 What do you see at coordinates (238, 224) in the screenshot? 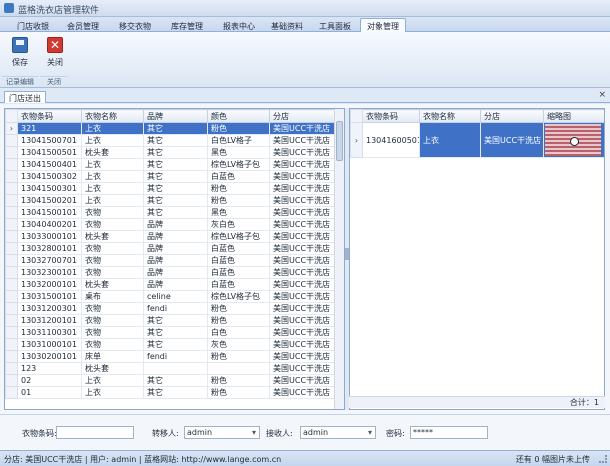
I see `table-cell: 灰白色` at bounding box center [238, 224].